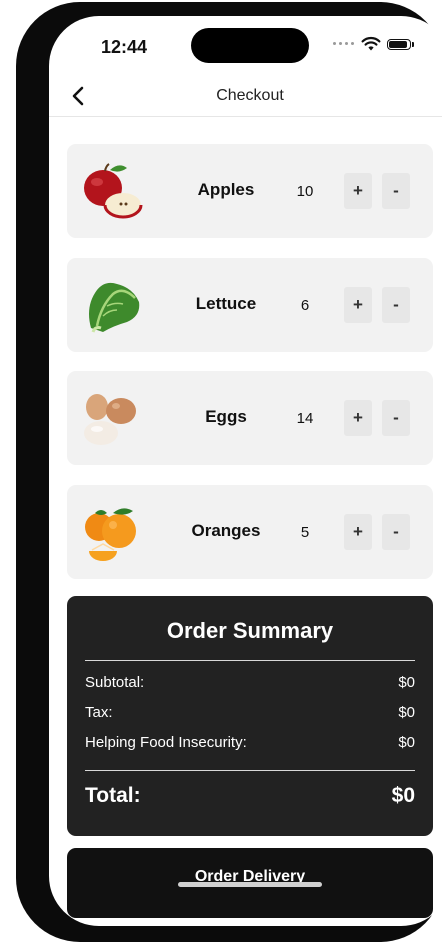 The width and height of the screenshot is (442, 942). I want to click on nav-bar: Checkout, so click(245, 96).